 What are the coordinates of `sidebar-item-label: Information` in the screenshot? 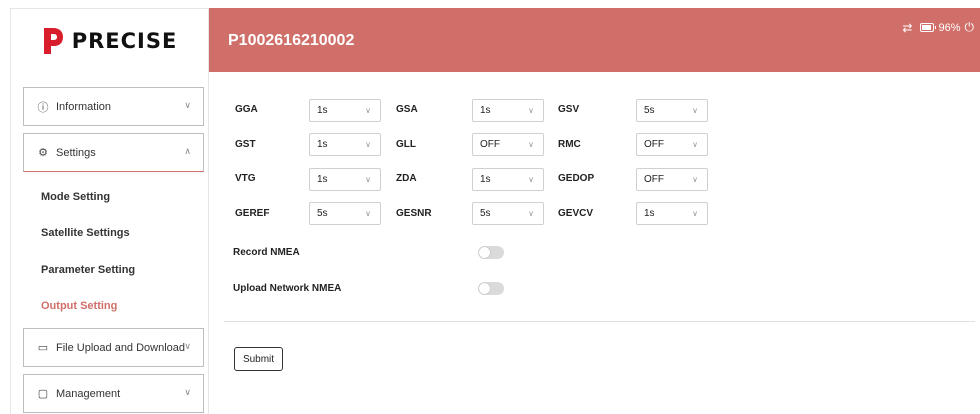 It's located at (84, 106).